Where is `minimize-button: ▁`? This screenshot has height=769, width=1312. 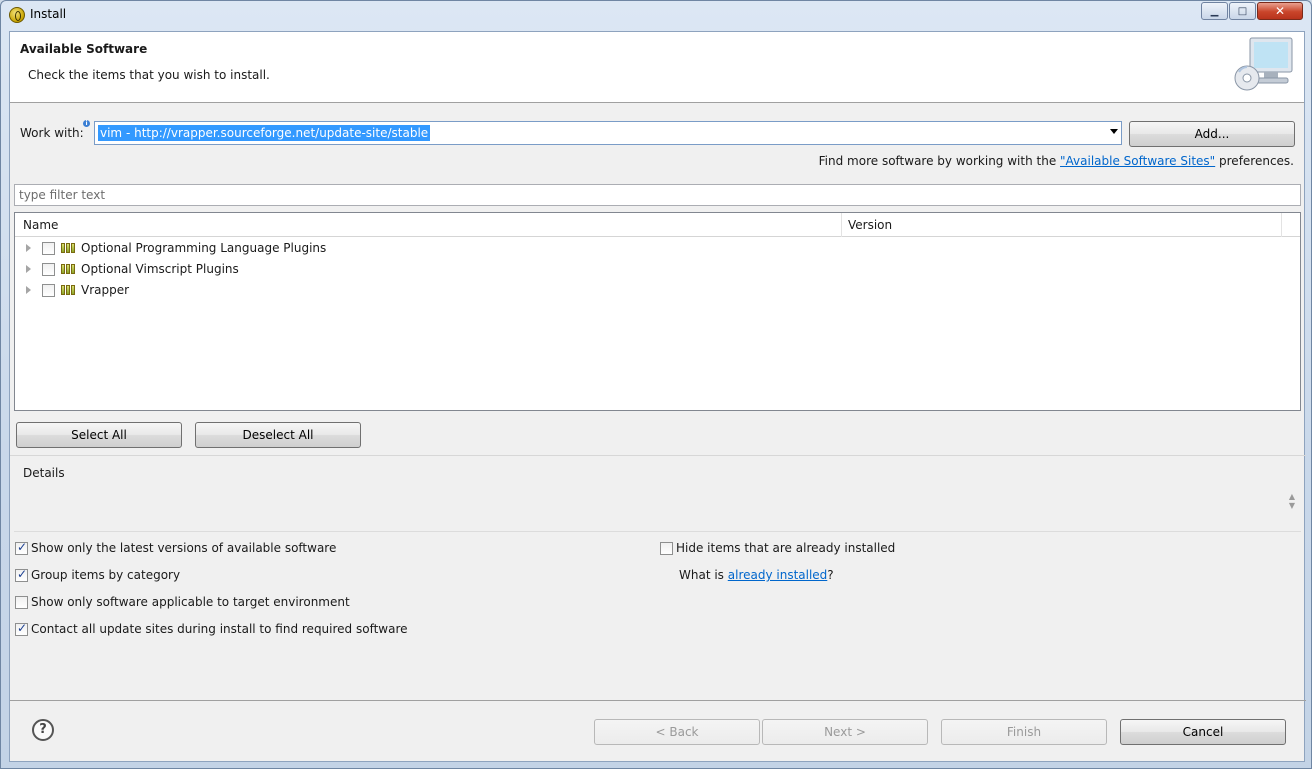 minimize-button: ▁ is located at coordinates (1214, 11).